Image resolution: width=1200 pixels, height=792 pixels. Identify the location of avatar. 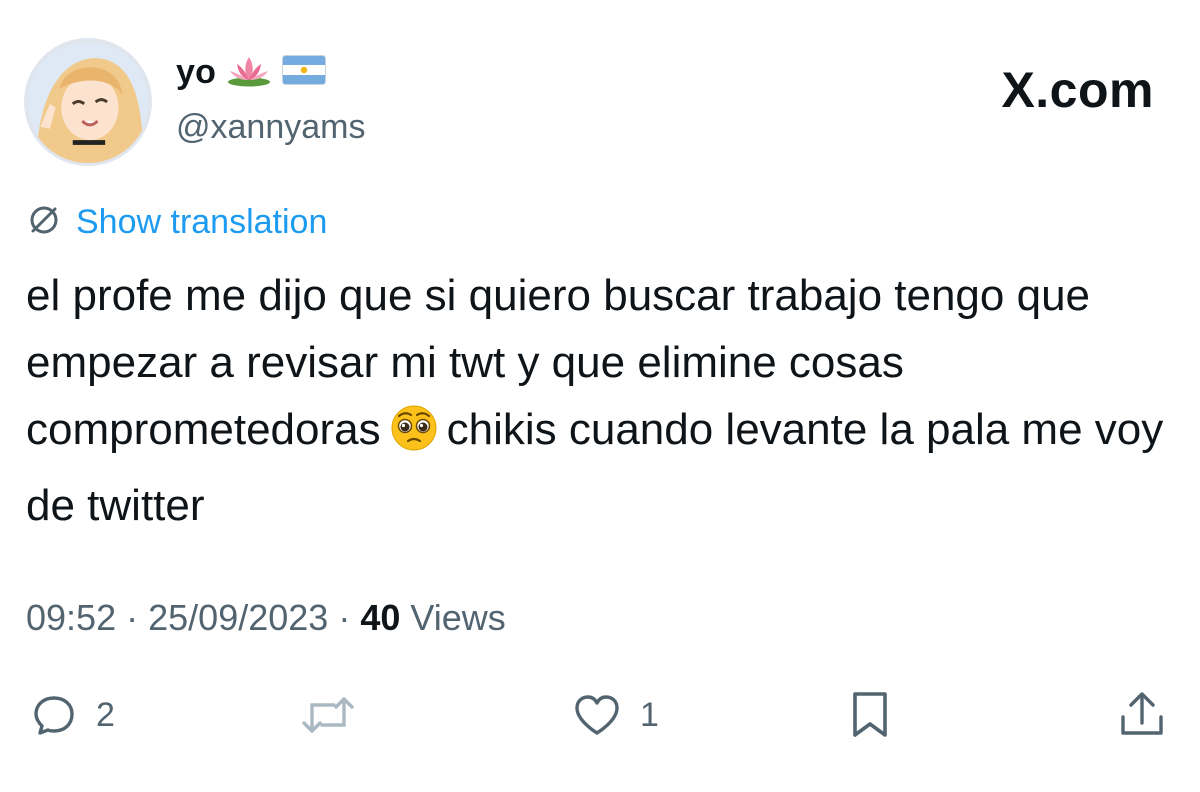
(88, 102).